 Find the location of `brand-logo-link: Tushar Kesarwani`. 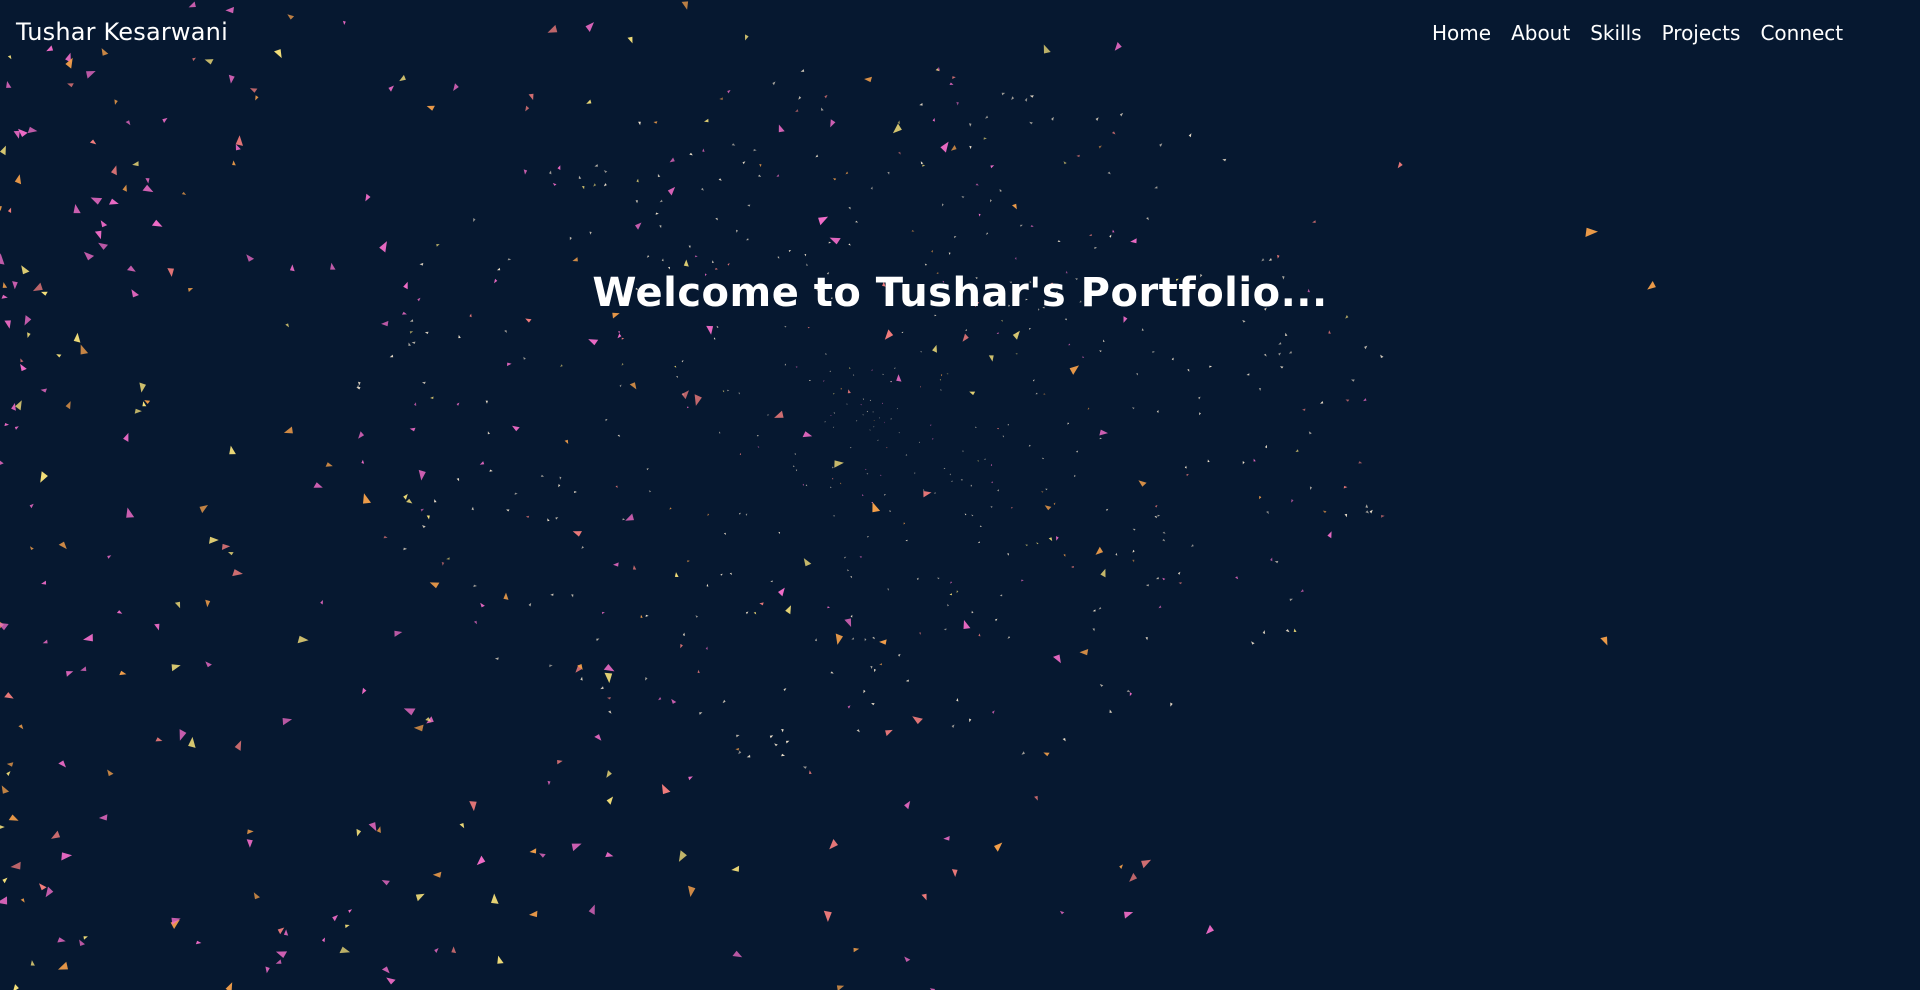

brand-logo-link: Tushar Kesarwani is located at coordinates (122, 32).